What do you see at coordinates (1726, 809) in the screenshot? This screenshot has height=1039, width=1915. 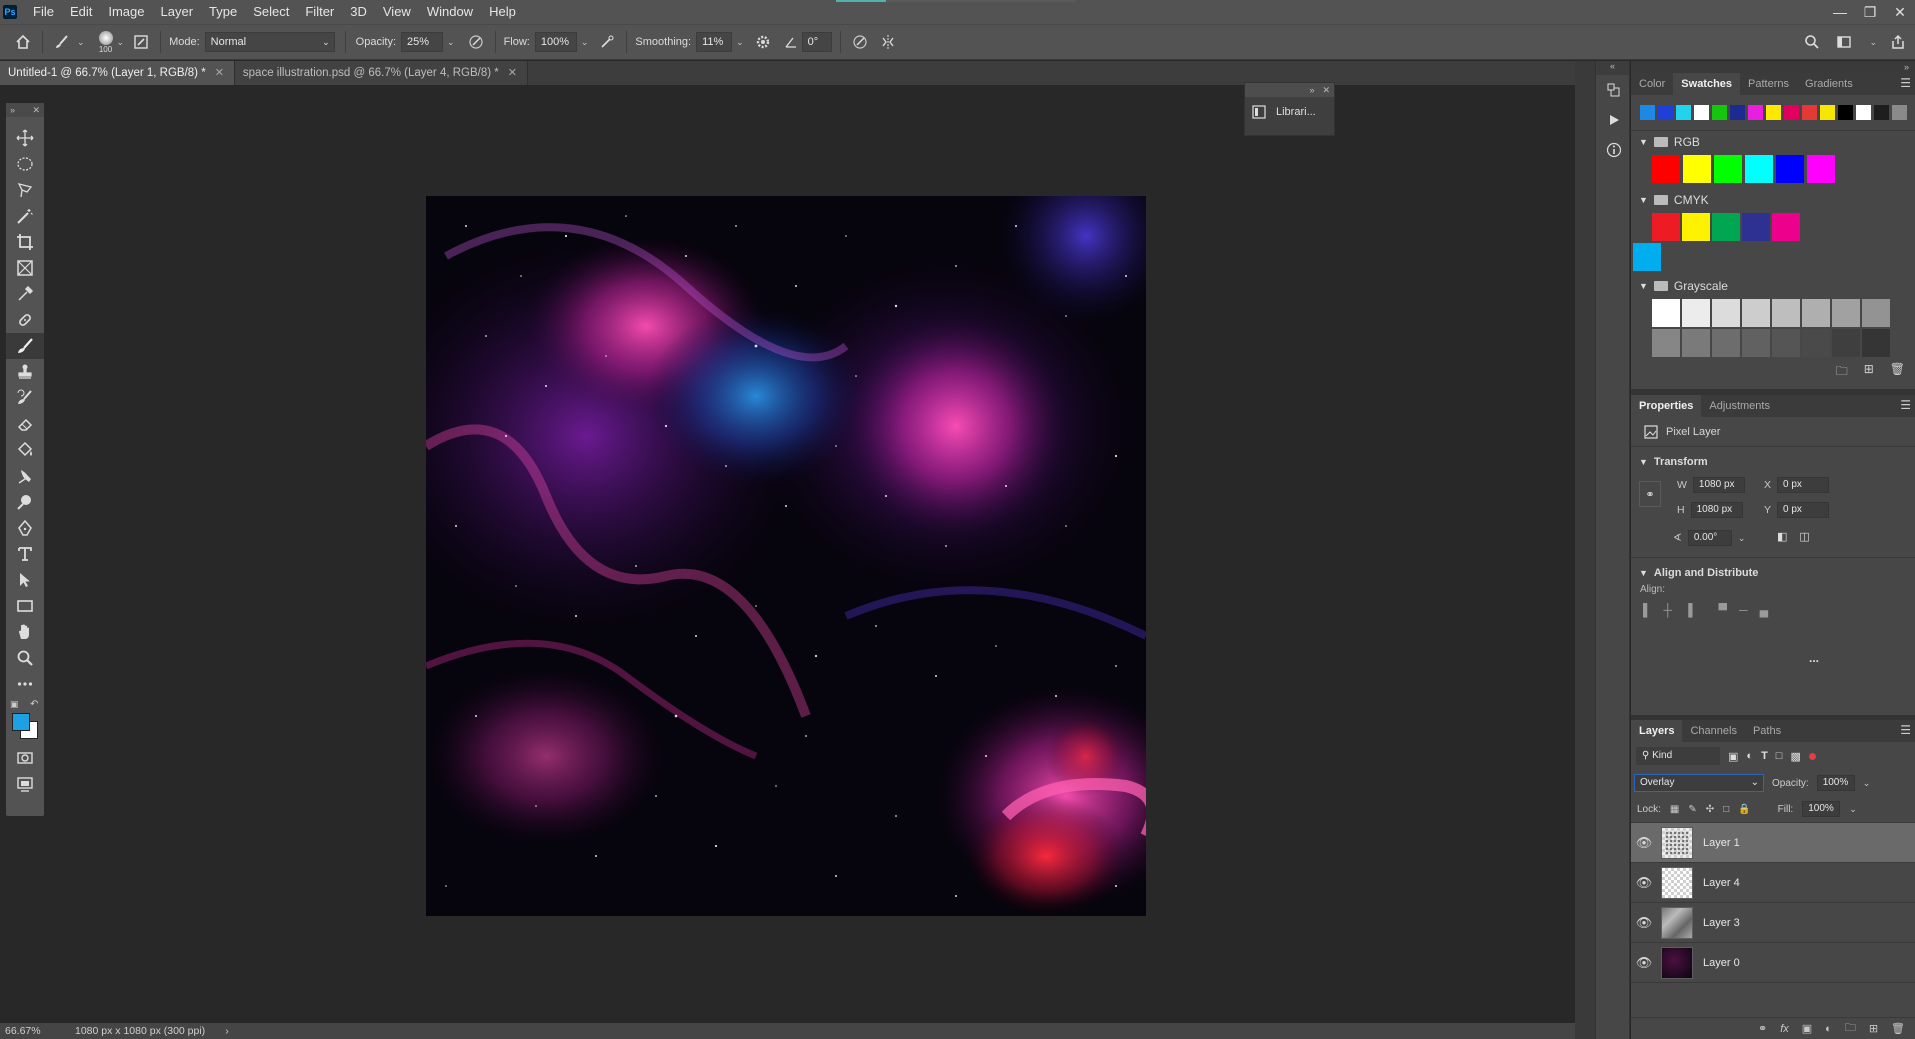 I see `lock-artboard-icon: □` at bounding box center [1726, 809].